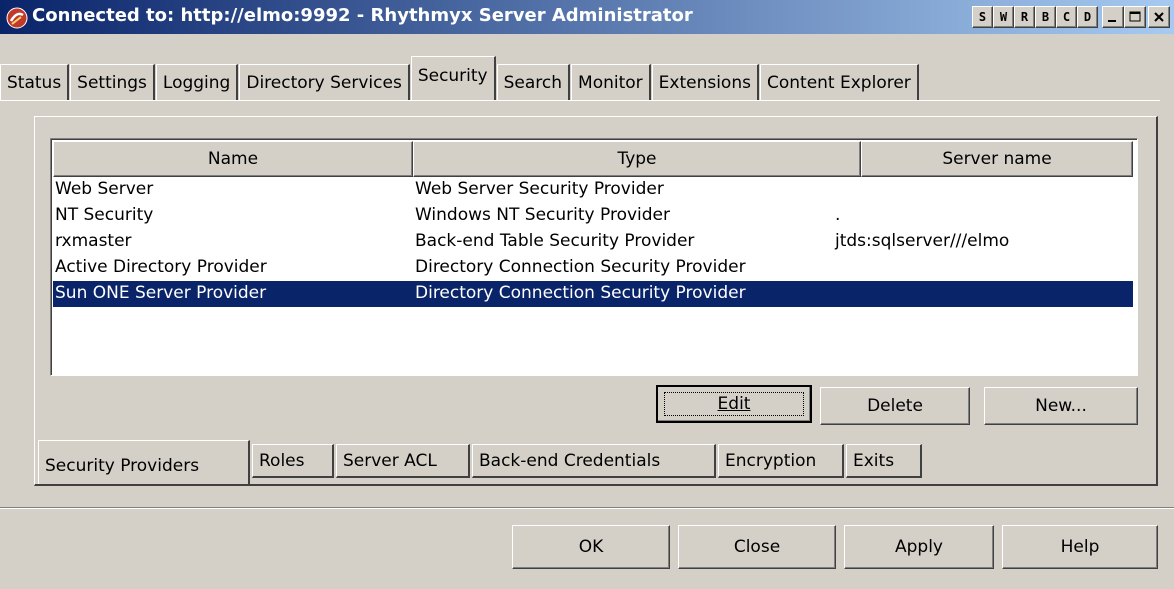 The image size is (1174, 589). I want to click on row-server: jtds:sqlserver///elmo, so click(922, 241).